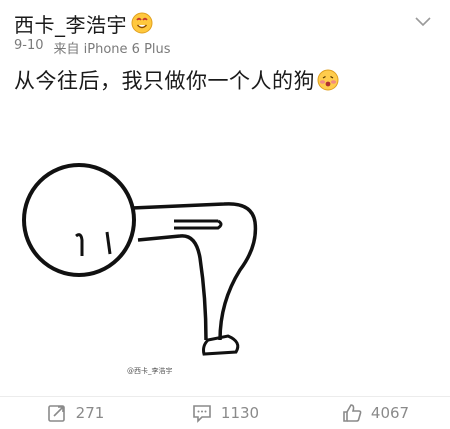 This screenshot has height=429, width=450. What do you see at coordinates (227, 33) in the screenshot?
I see `post-header: 西卡_李浩宇 9-10 来自 iPhone 6 Plus` at bounding box center [227, 33].